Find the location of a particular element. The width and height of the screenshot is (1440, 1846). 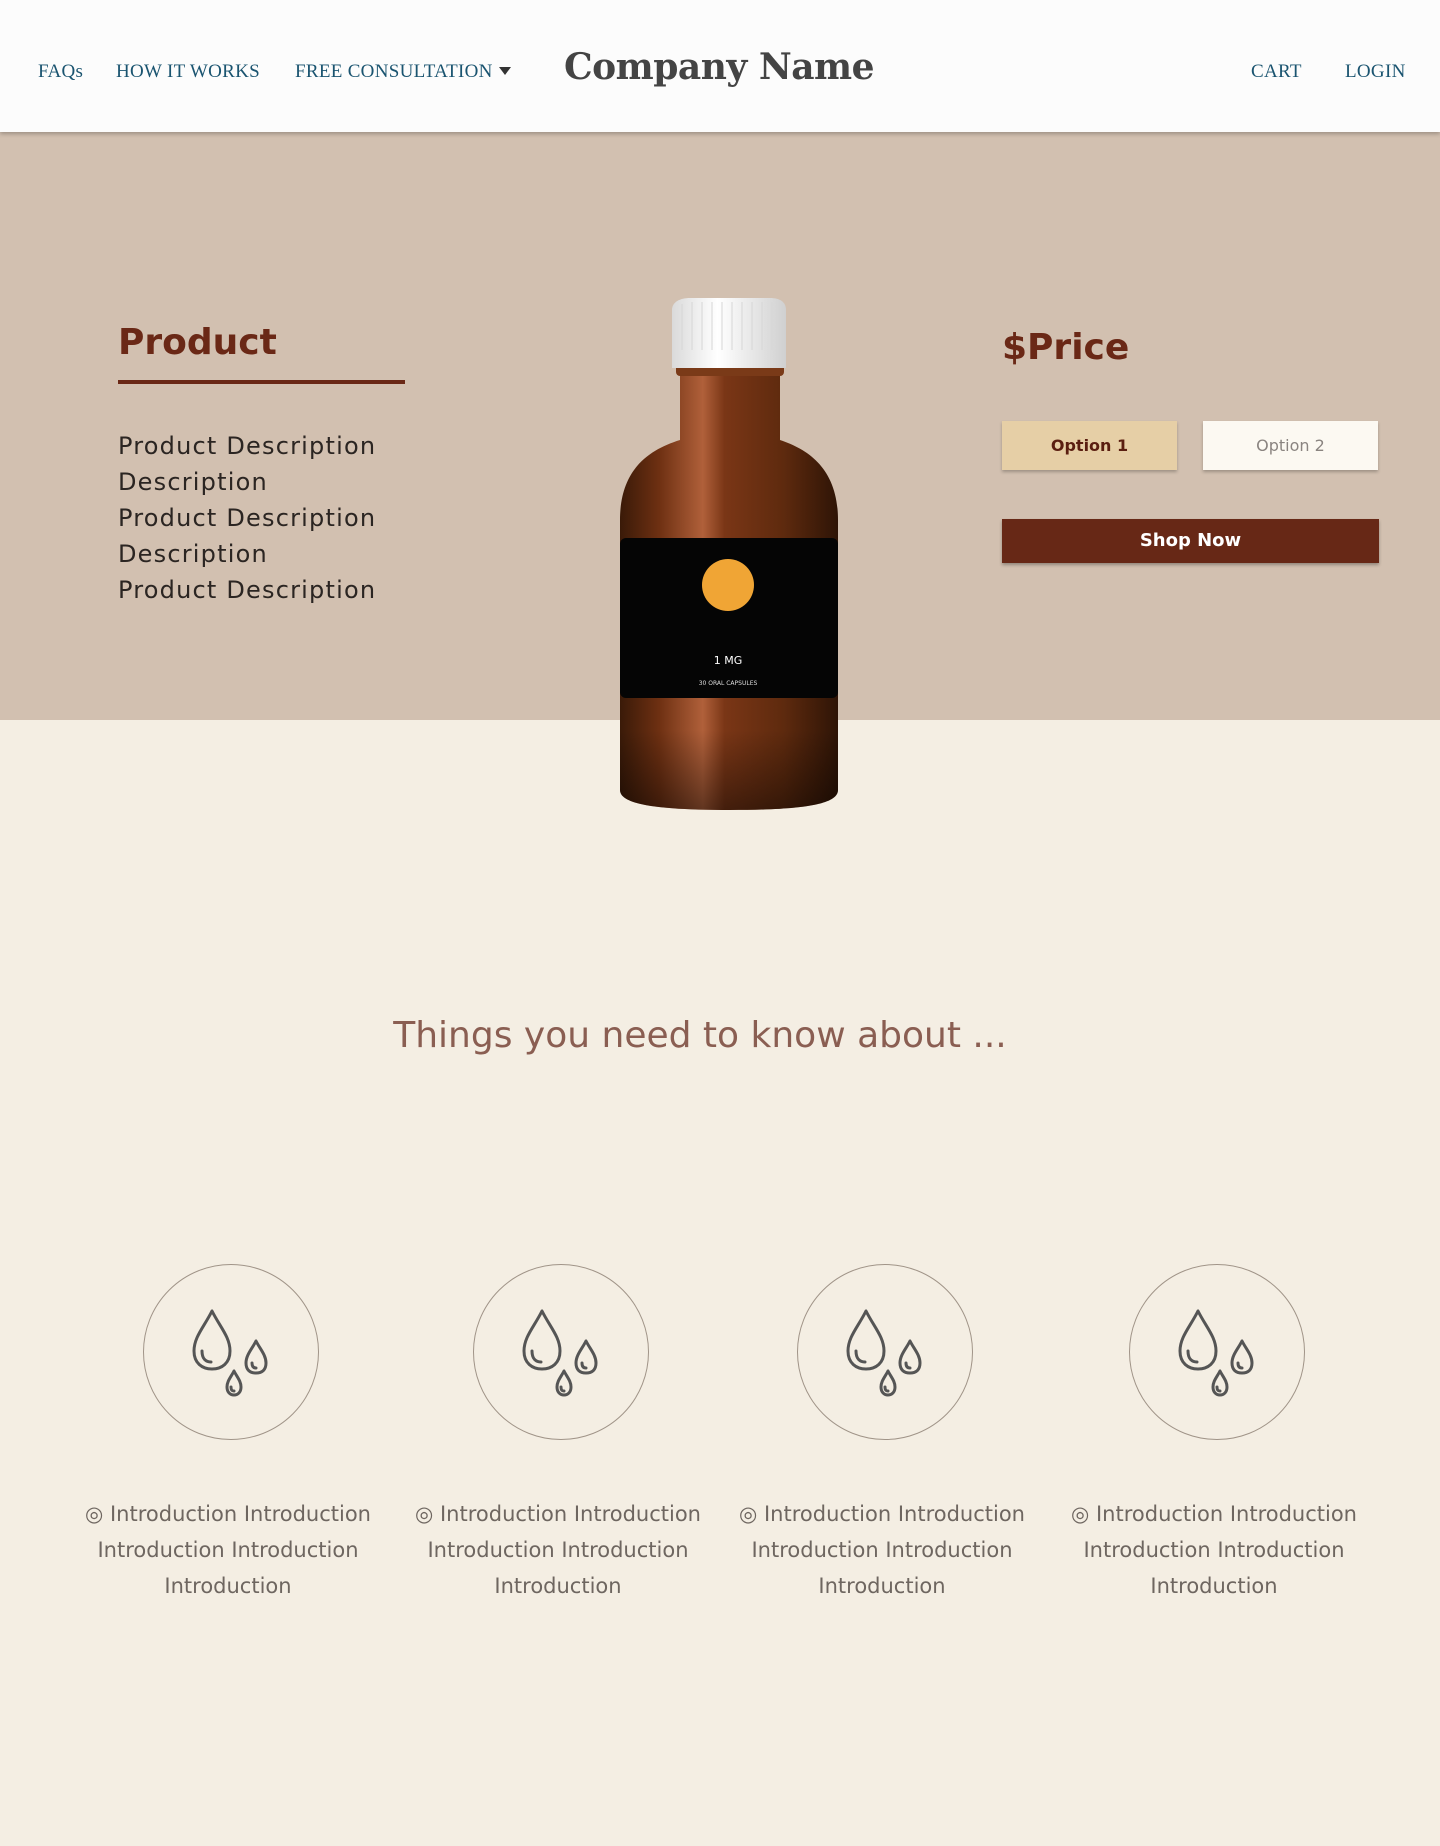

label-orange-dot is located at coordinates (728, 585).